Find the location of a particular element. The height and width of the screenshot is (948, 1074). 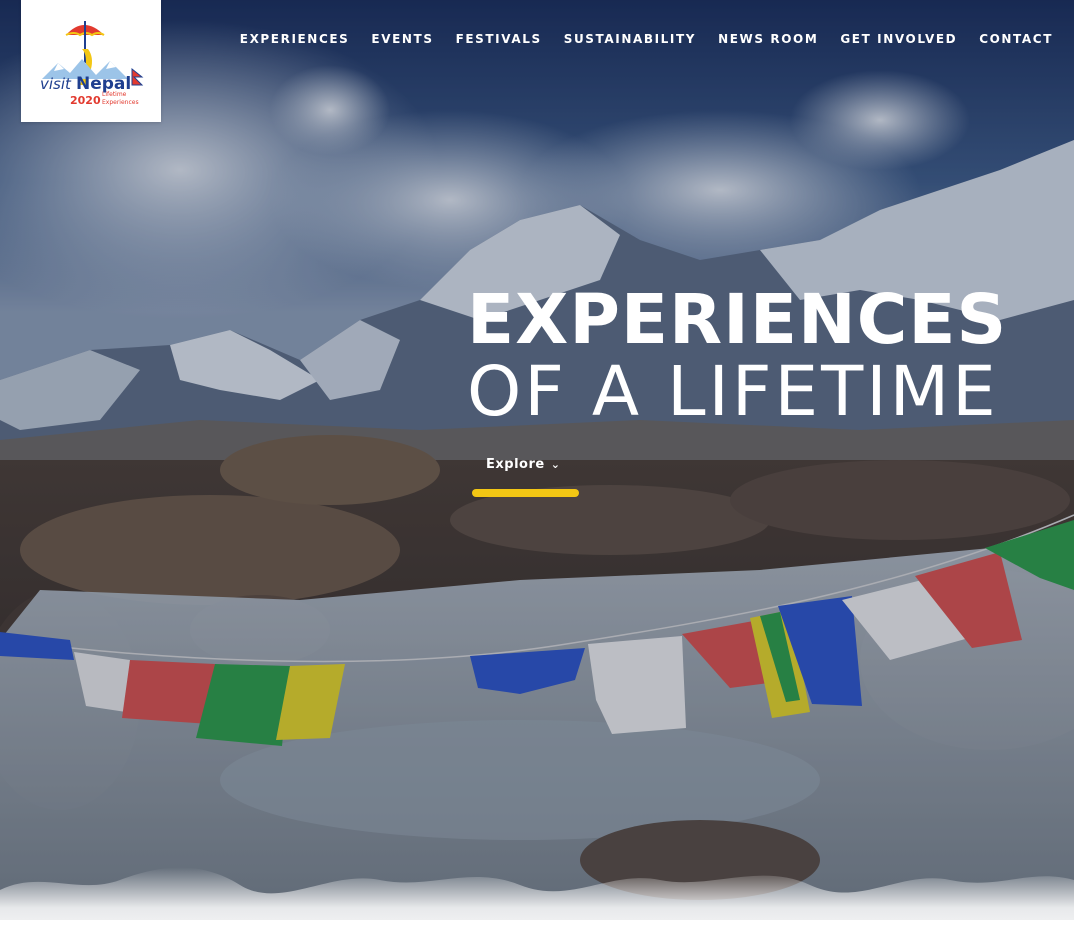

nav-events: EVENTS is located at coordinates (402, 39).